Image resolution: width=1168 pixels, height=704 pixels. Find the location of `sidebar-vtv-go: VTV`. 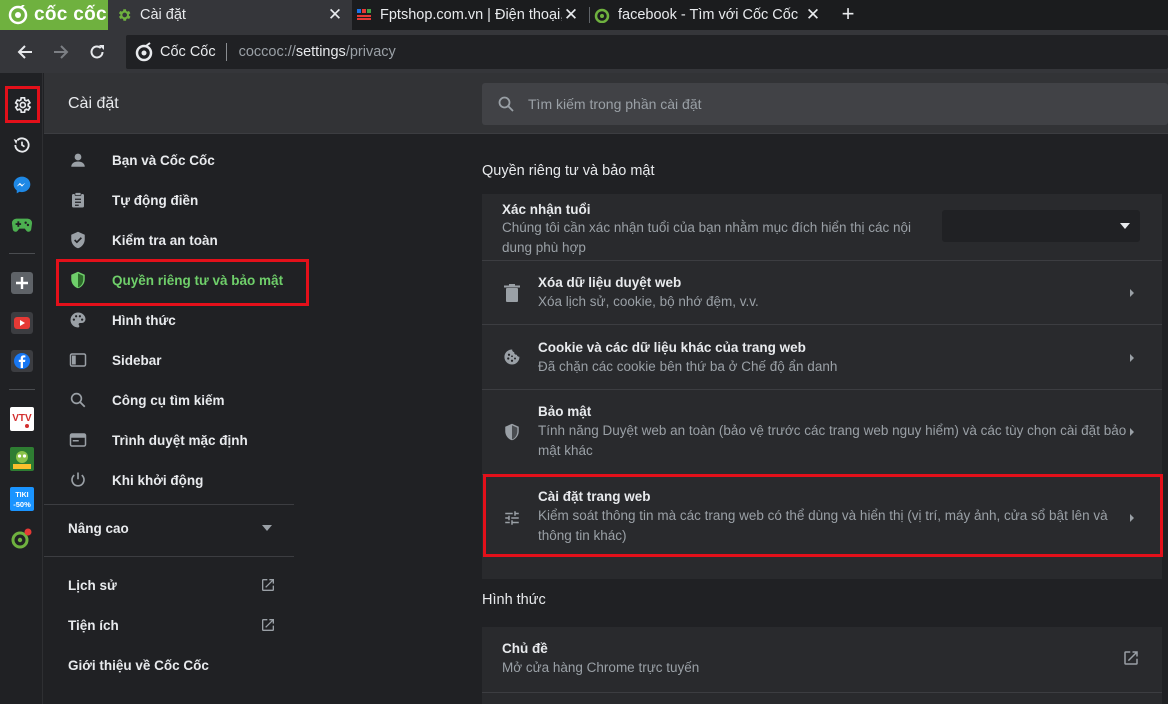

sidebar-vtv-go: VTV is located at coordinates (22, 419).